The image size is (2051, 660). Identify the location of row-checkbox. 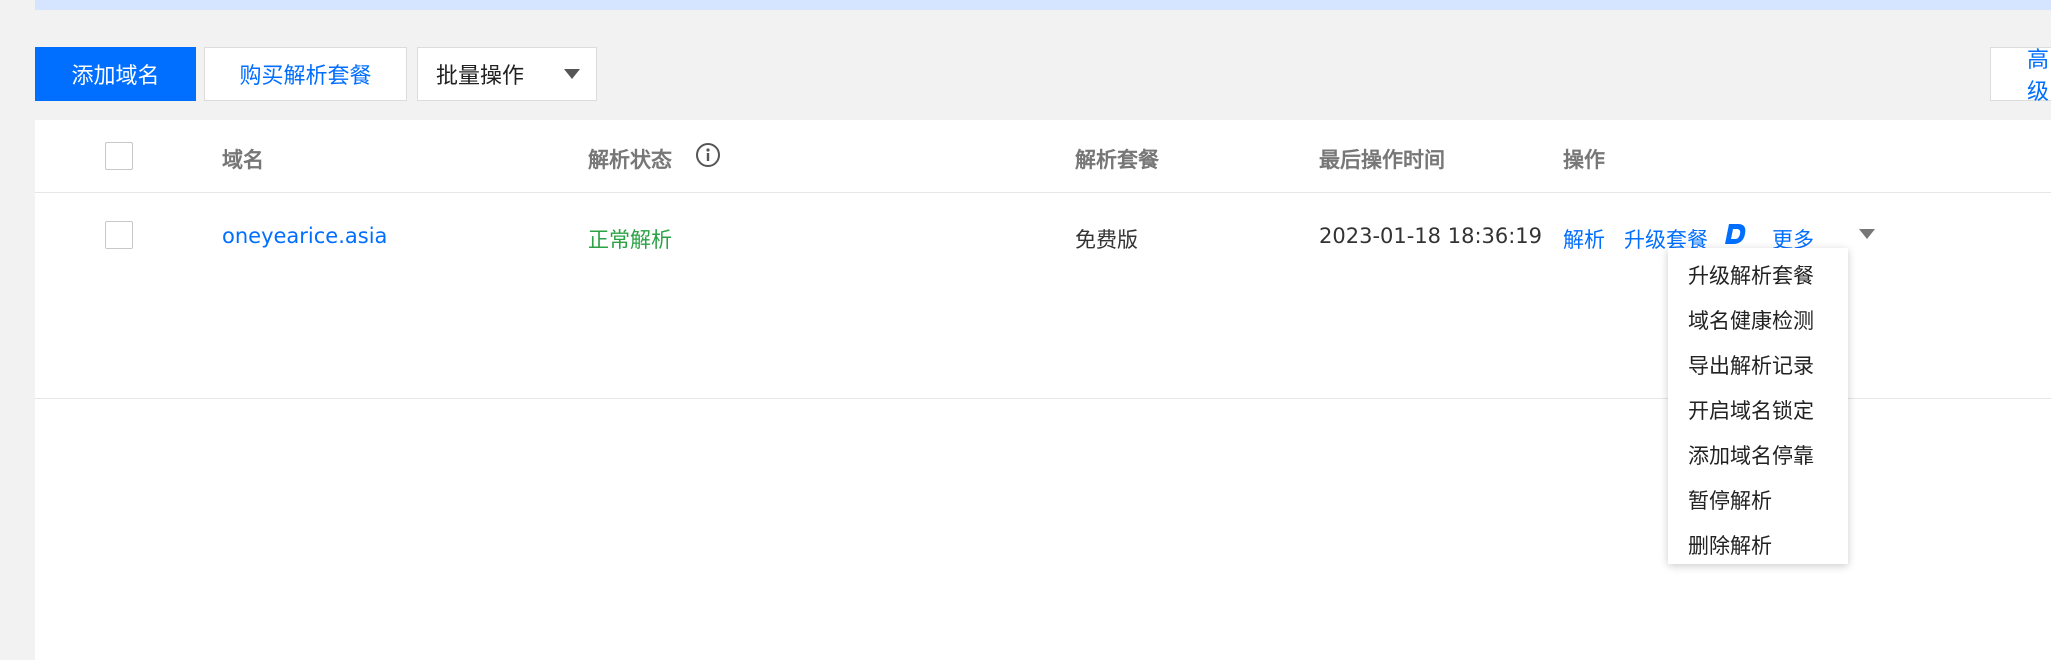
(119, 235).